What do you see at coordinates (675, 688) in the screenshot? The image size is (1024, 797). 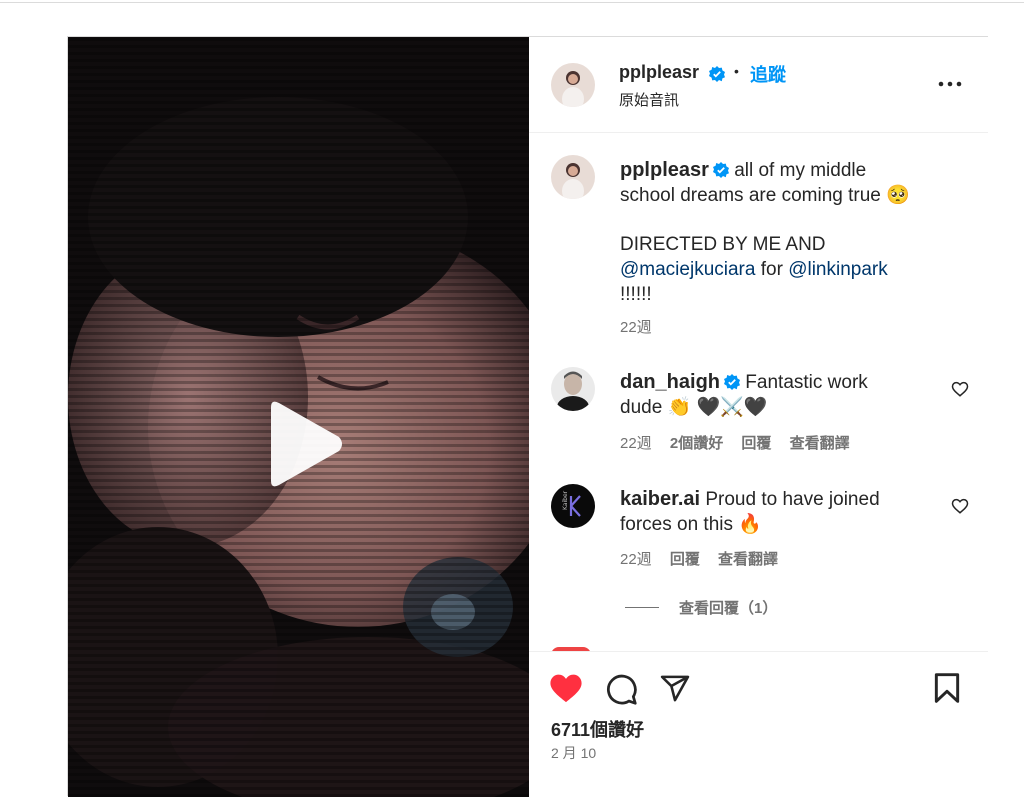 I see `share-icon` at bounding box center [675, 688].